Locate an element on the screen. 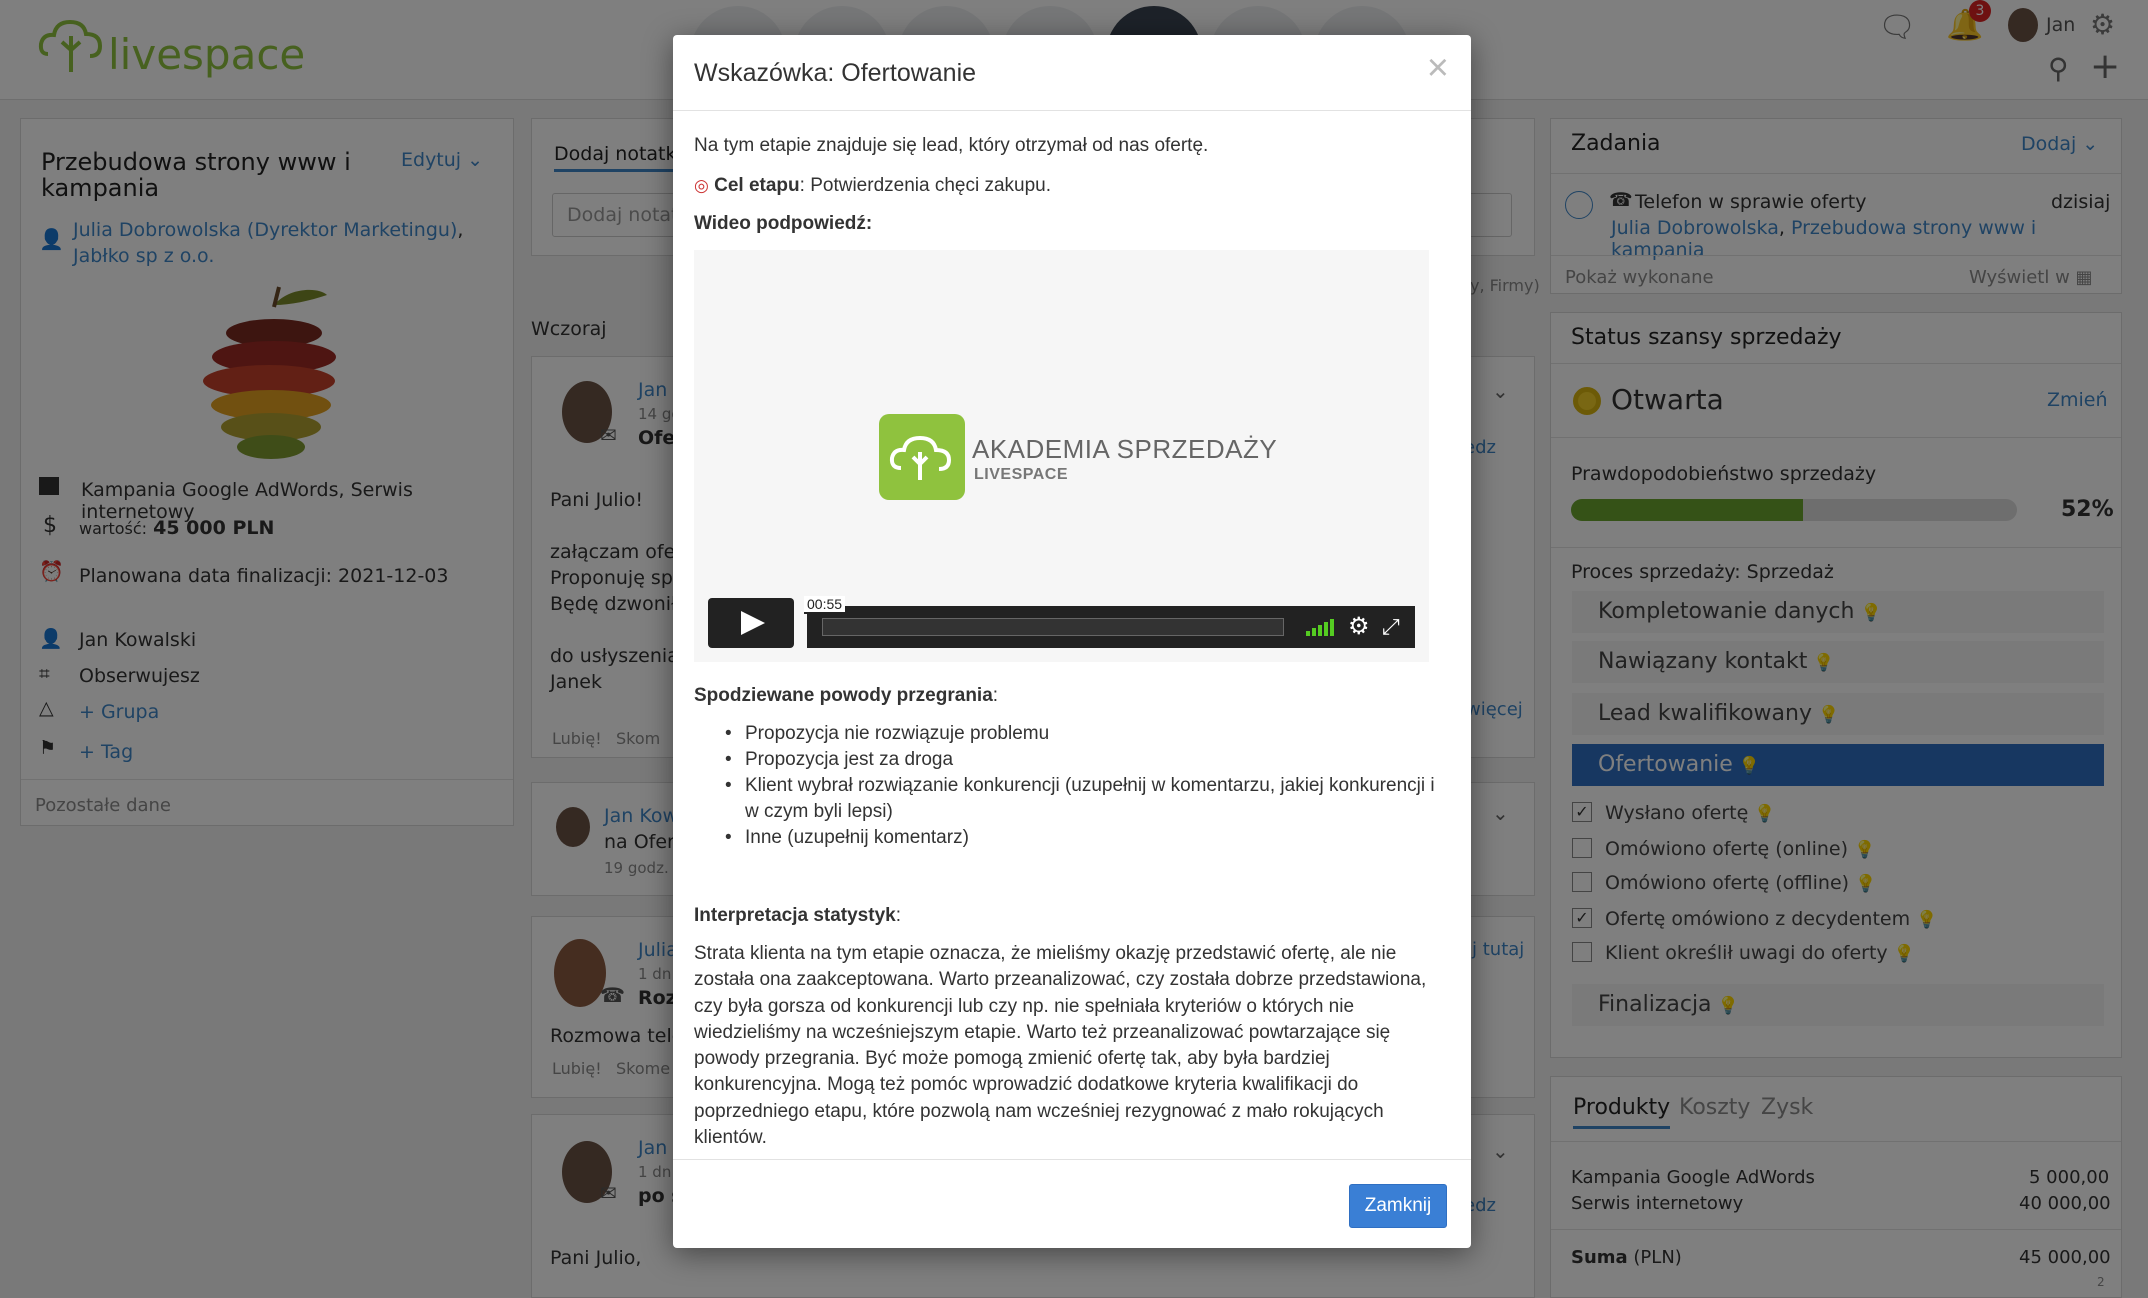 The width and height of the screenshot is (2148, 1298). video-player: AKADEMIA SPRZEDAŻY LIVESPACE 00:55 ⚙ ⤢ is located at coordinates (1061, 456).